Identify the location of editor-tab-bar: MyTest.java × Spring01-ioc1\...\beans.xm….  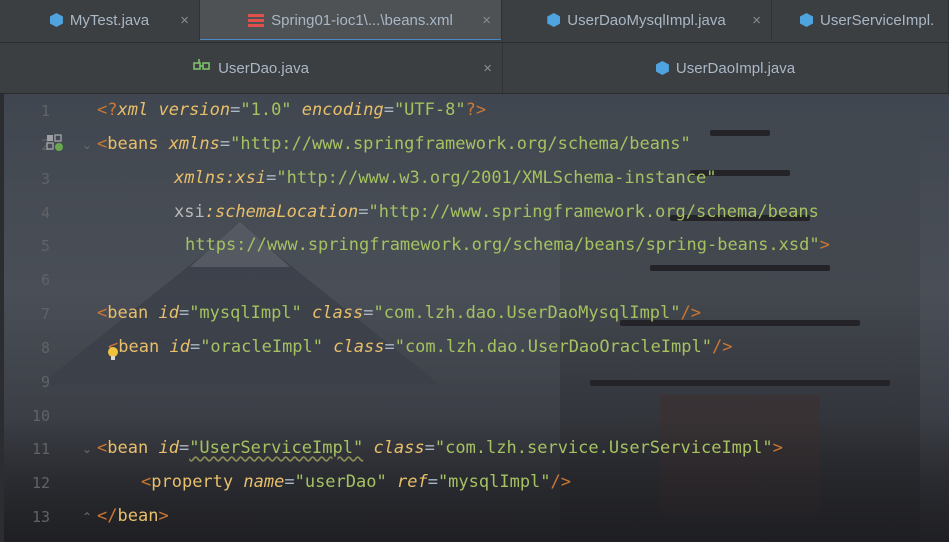
(474, 21).